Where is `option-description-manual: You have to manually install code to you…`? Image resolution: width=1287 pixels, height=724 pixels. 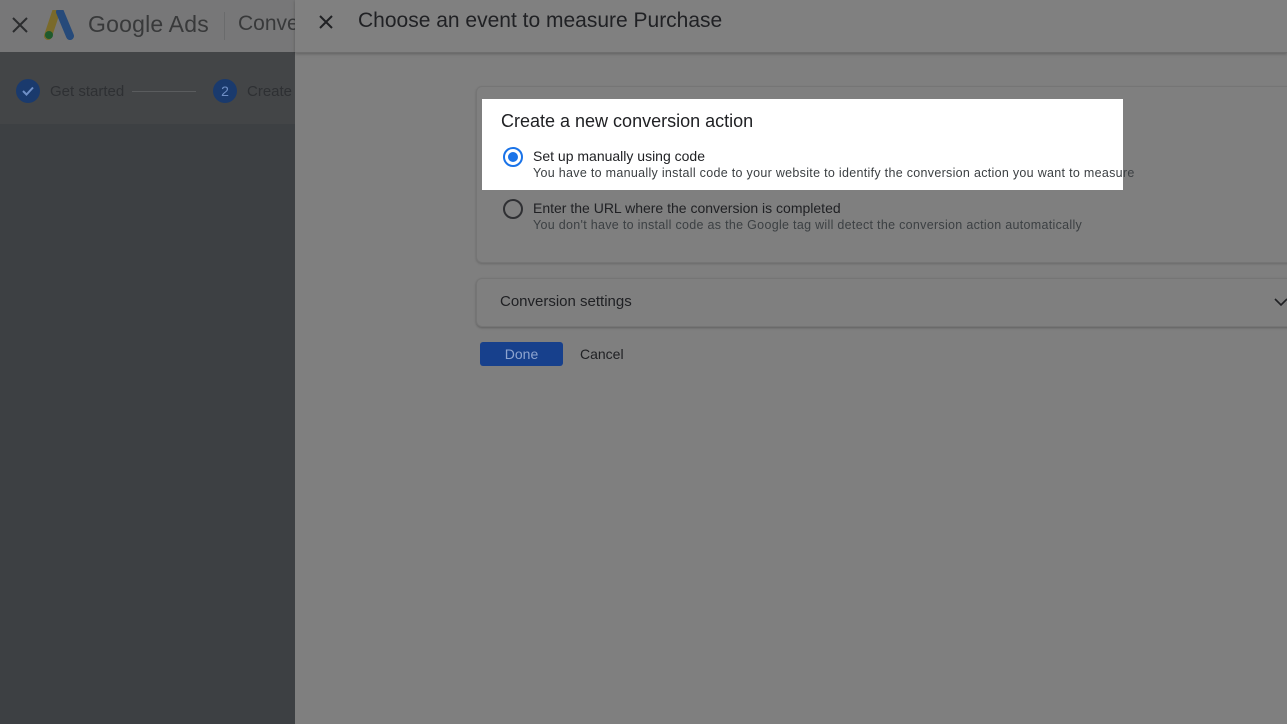 option-description-manual: You have to manually install code to you… is located at coordinates (834, 173).